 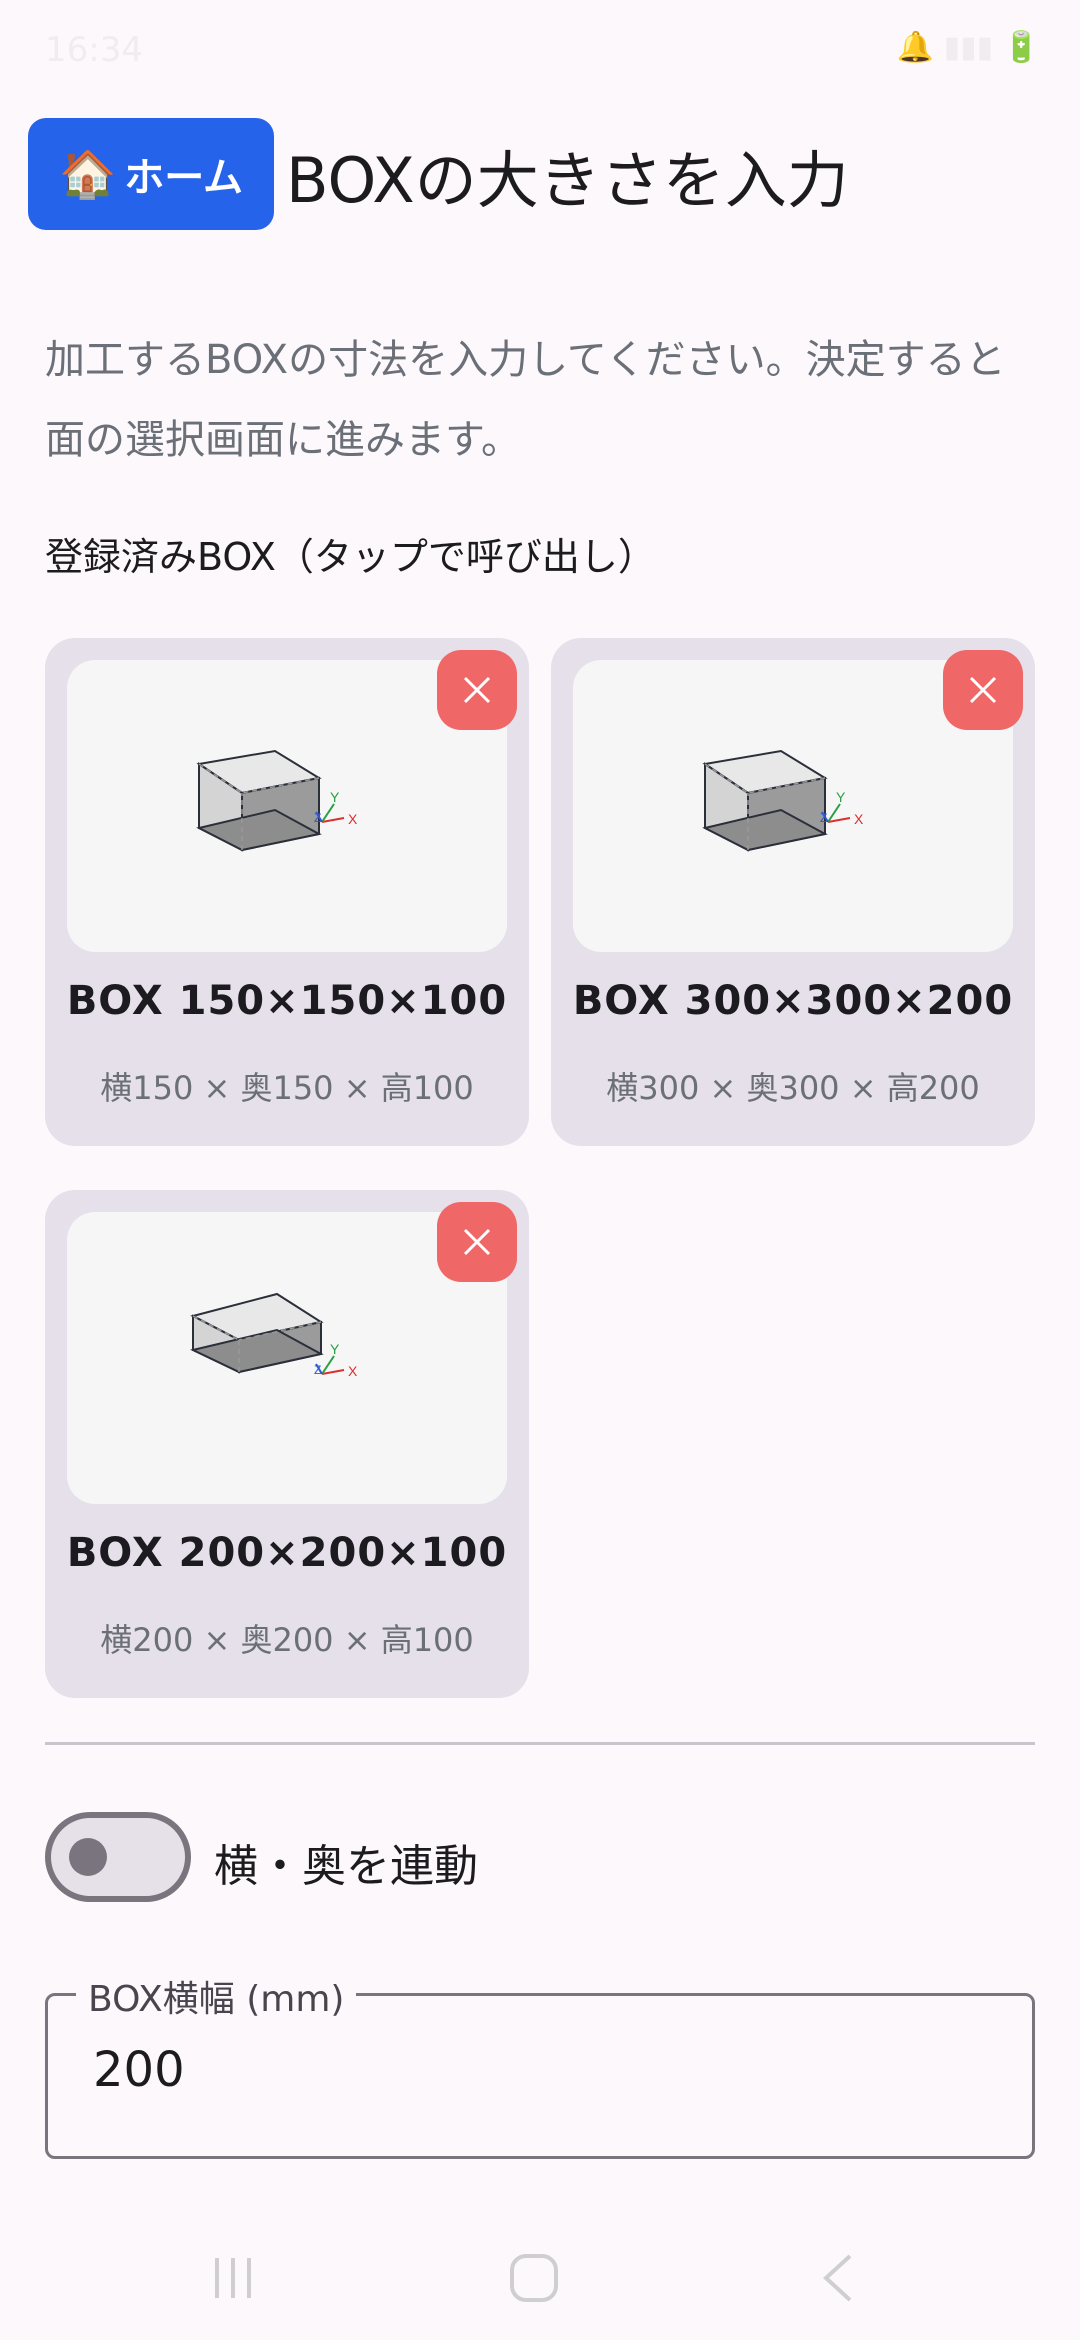 I want to click on link-width-depth-toggle, so click(x=118, y=1857).